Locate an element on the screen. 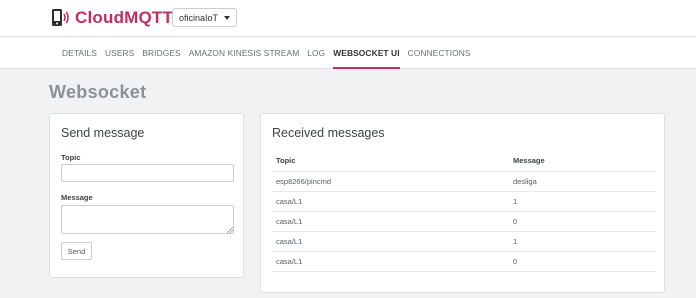 This screenshot has width=696, height=298. resize-grip-icon is located at coordinates (230, 230).